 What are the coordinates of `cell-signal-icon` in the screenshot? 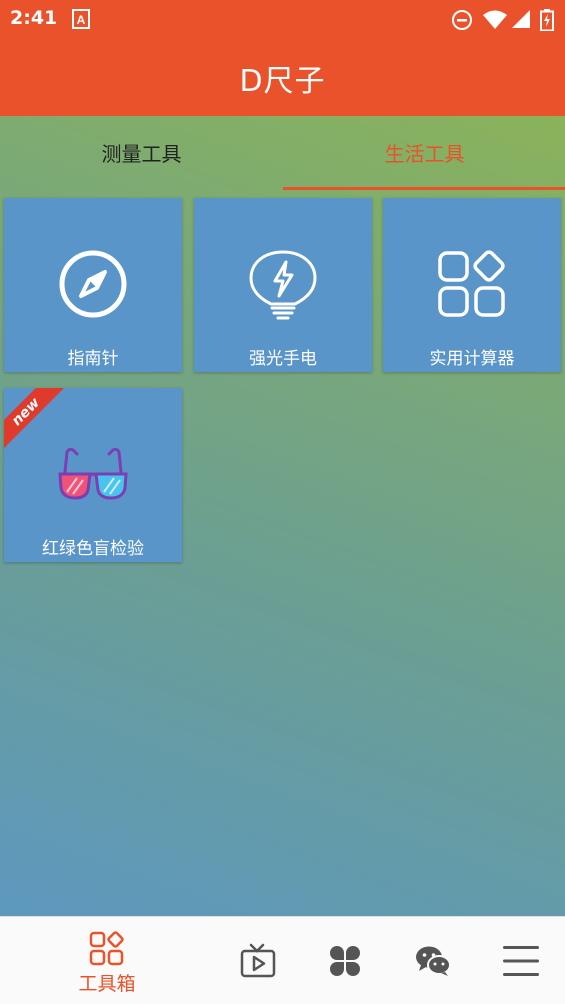 It's located at (521, 21).